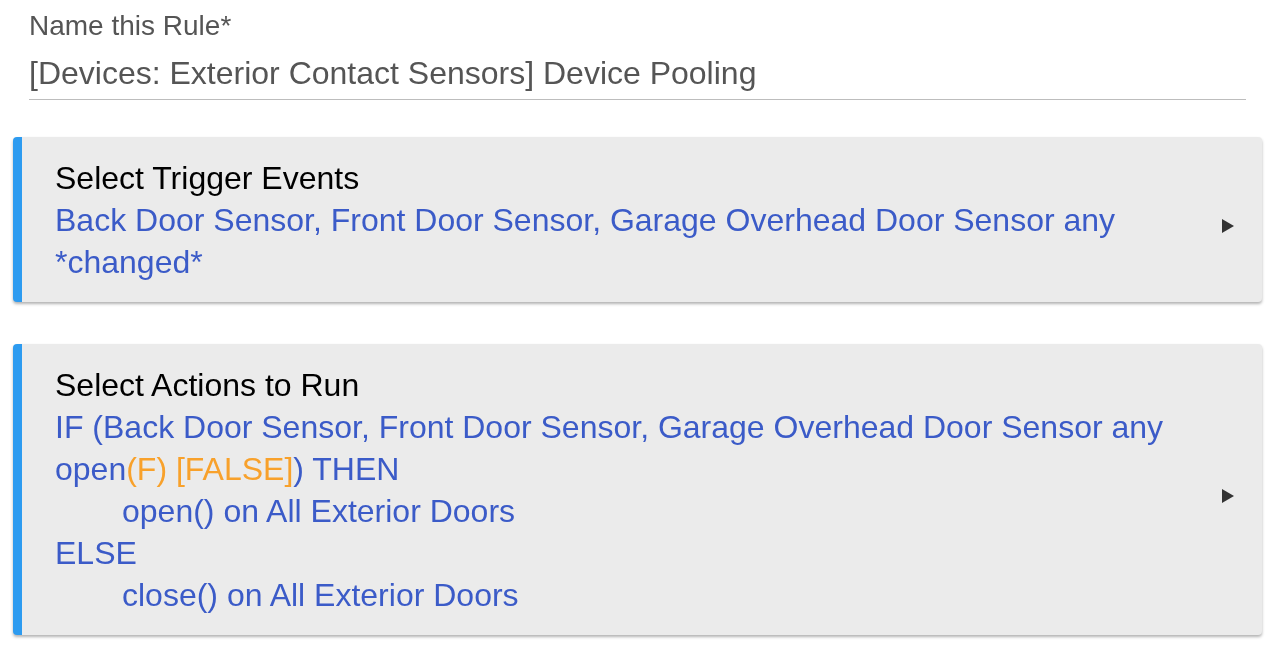 The height and width of the screenshot is (650, 1276). I want to click on section-title: Select Actions to Run, so click(207, 385).